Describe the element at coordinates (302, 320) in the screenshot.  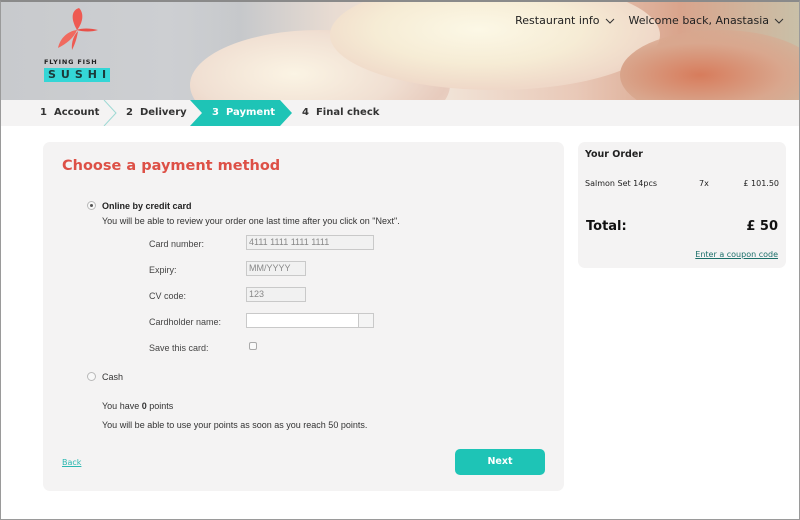
I see `cardholder-name-input` at that location.